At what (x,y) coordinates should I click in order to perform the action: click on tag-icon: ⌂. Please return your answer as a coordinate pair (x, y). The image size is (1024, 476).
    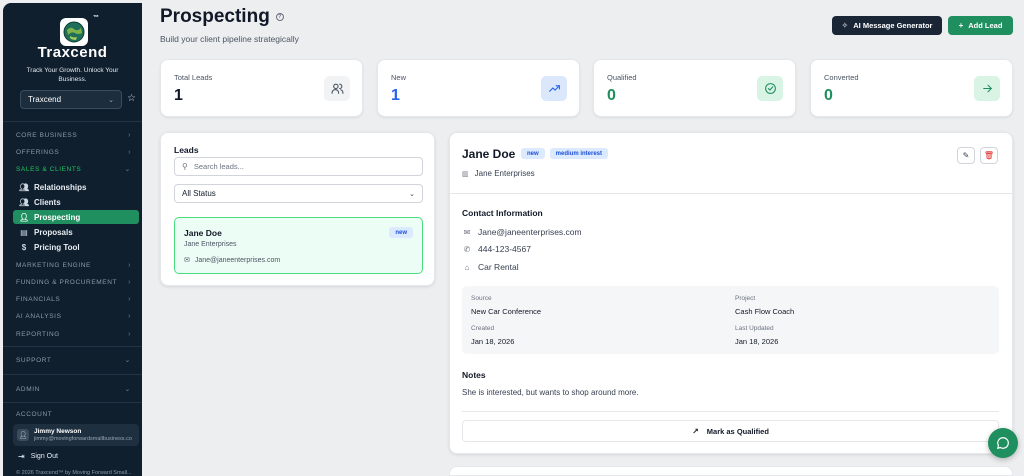
    Looking at the image, I should click on (467, 267).